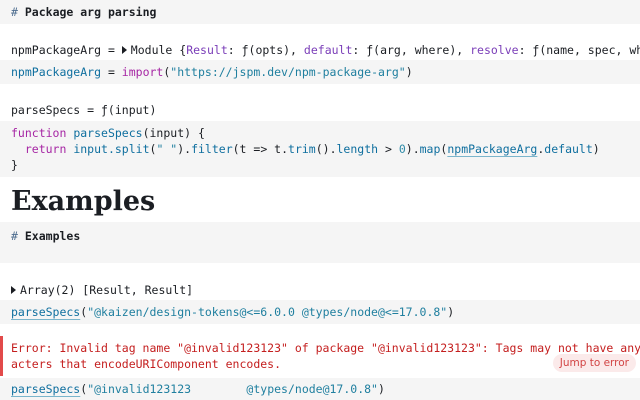 The height and width of the screenshot is (400, 640). I want to click on module-val-default: : ƒ(arg, where),, so click(411, 50).